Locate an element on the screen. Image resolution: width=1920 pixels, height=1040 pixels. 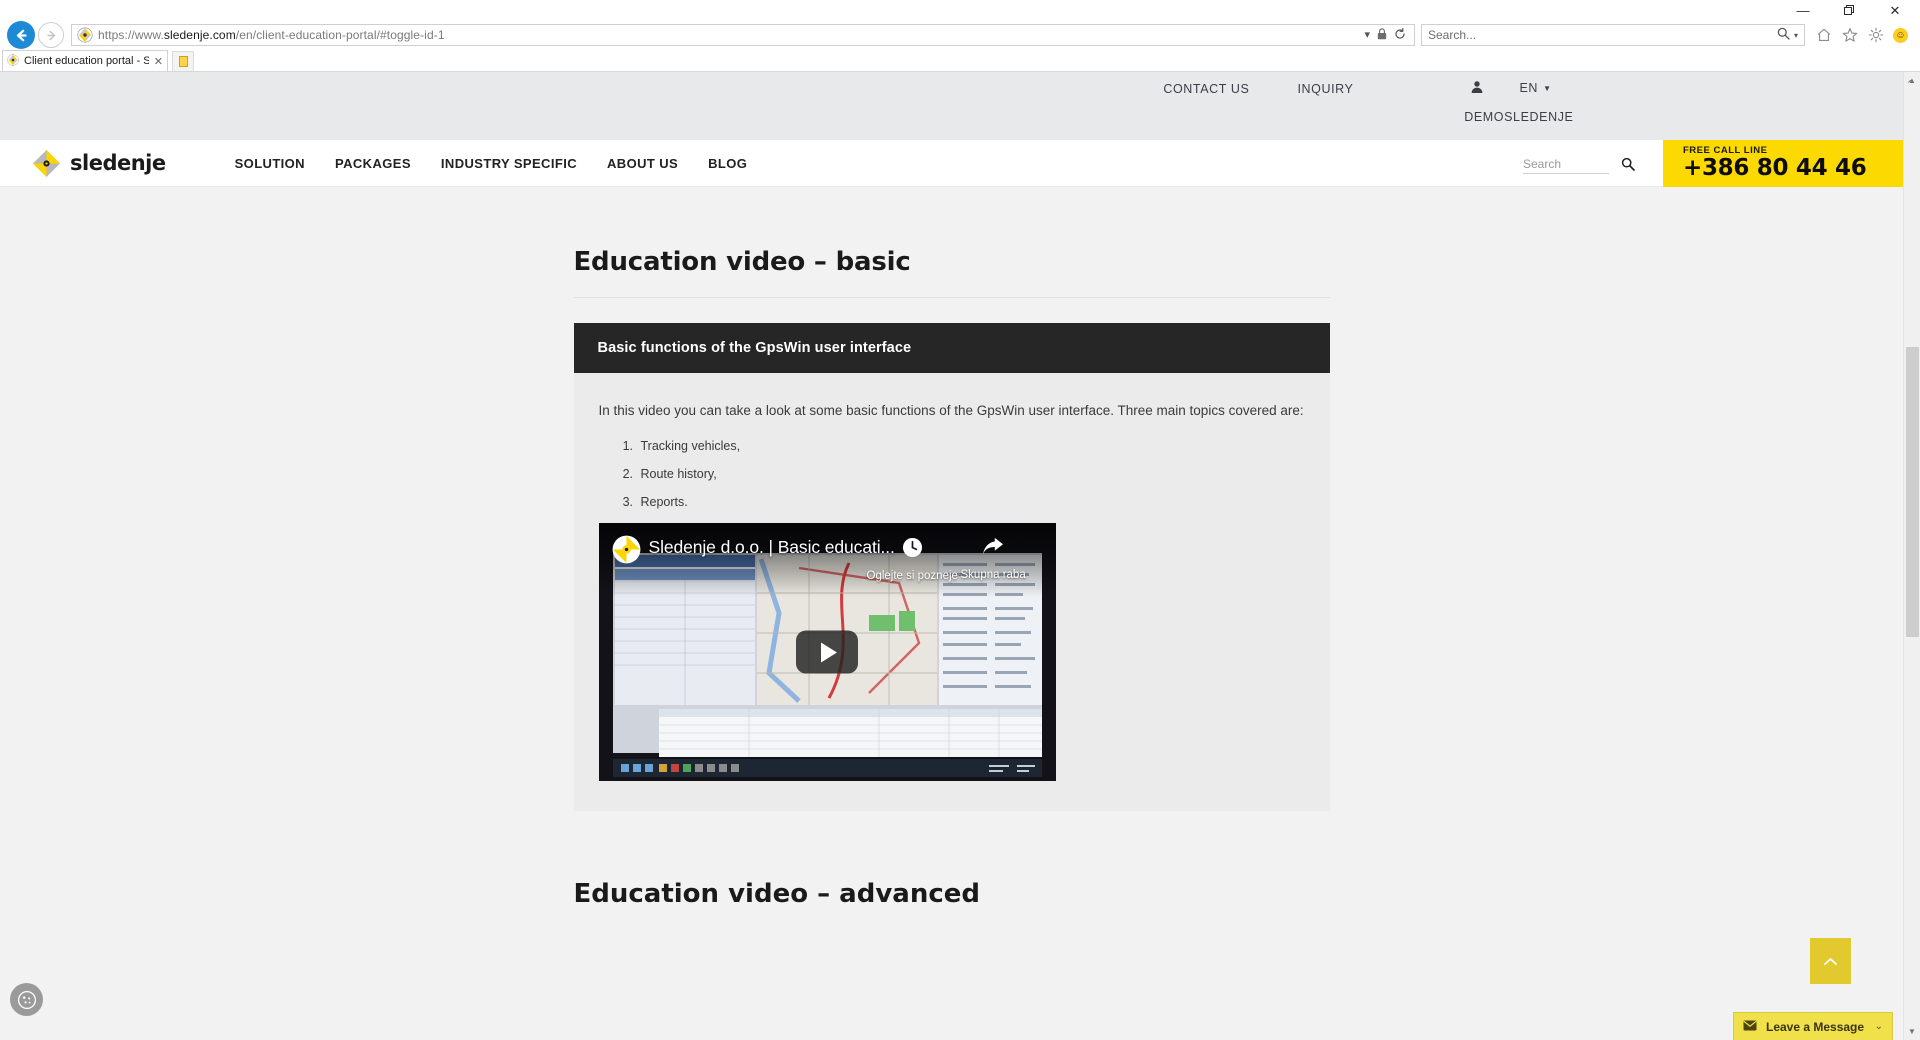
new-tab-icon is located at coordinates (183, 61).